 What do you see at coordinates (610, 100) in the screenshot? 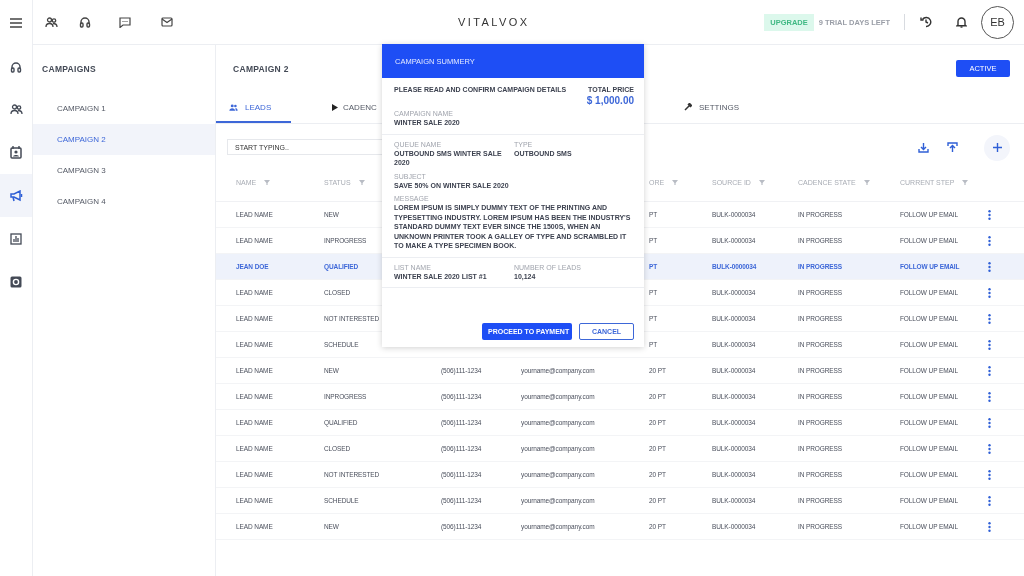
I see `total-price: $ 1,000.00` at bounding box center [610, 100].